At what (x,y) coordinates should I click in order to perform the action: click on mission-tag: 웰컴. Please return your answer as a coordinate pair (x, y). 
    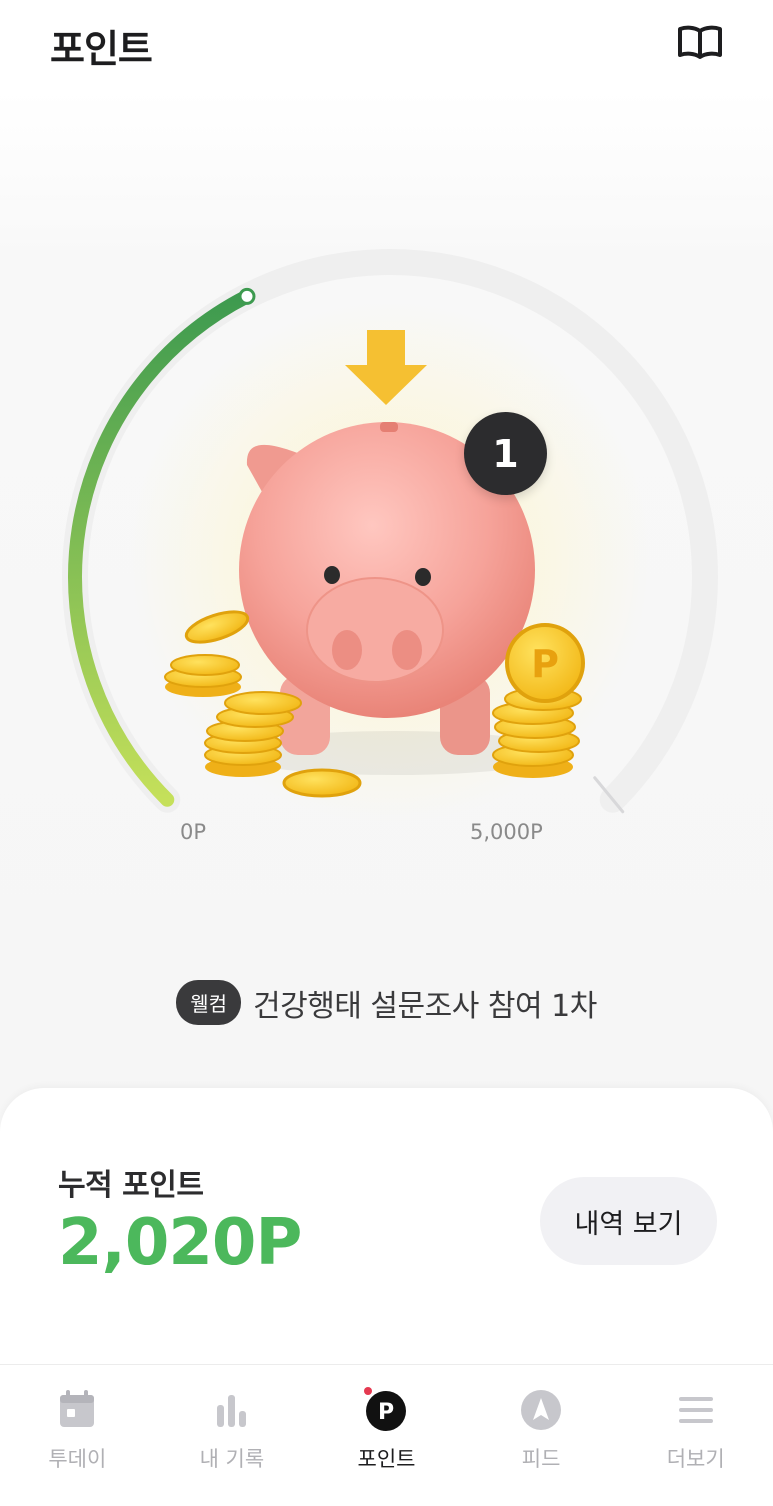
    Looking at the image, I should click on (208, 1002).